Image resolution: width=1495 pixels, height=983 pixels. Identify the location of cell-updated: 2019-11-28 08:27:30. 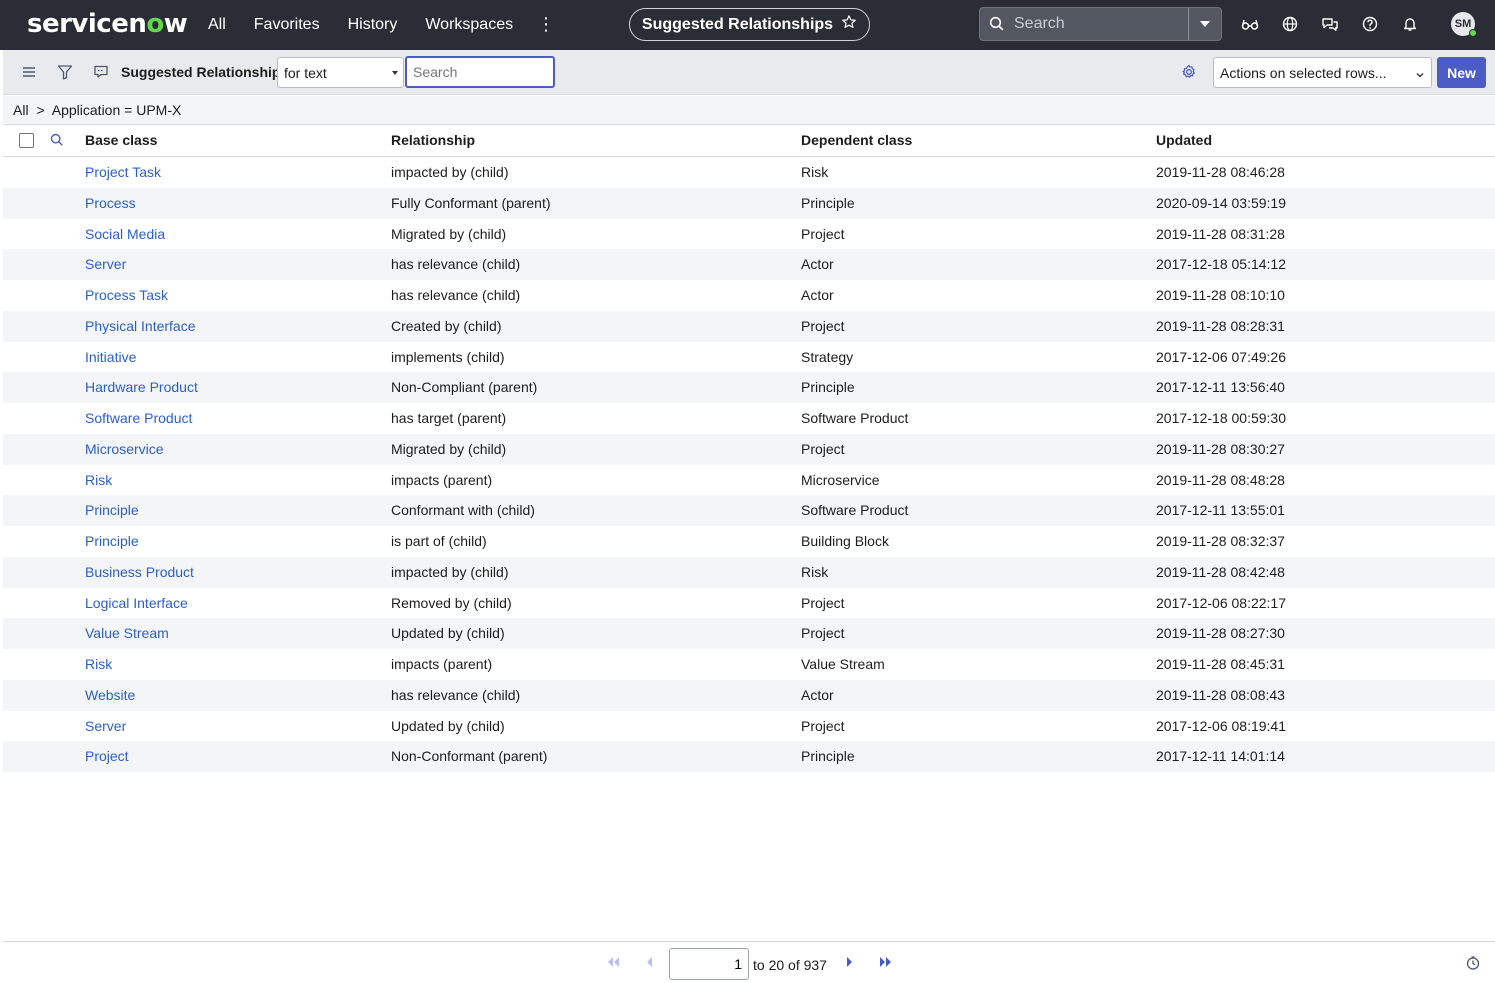
(1220, 633).